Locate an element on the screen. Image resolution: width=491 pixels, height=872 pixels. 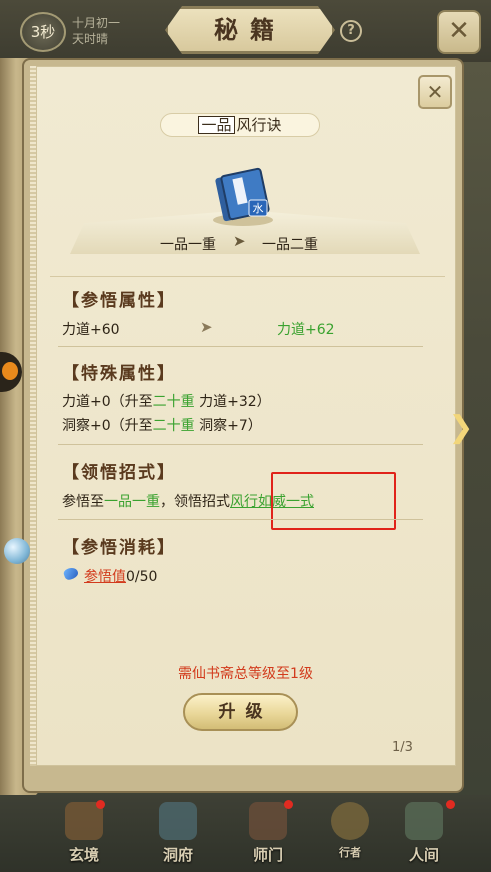
attr-arrow-icon: ➤ is located at coordinates (206, 327).